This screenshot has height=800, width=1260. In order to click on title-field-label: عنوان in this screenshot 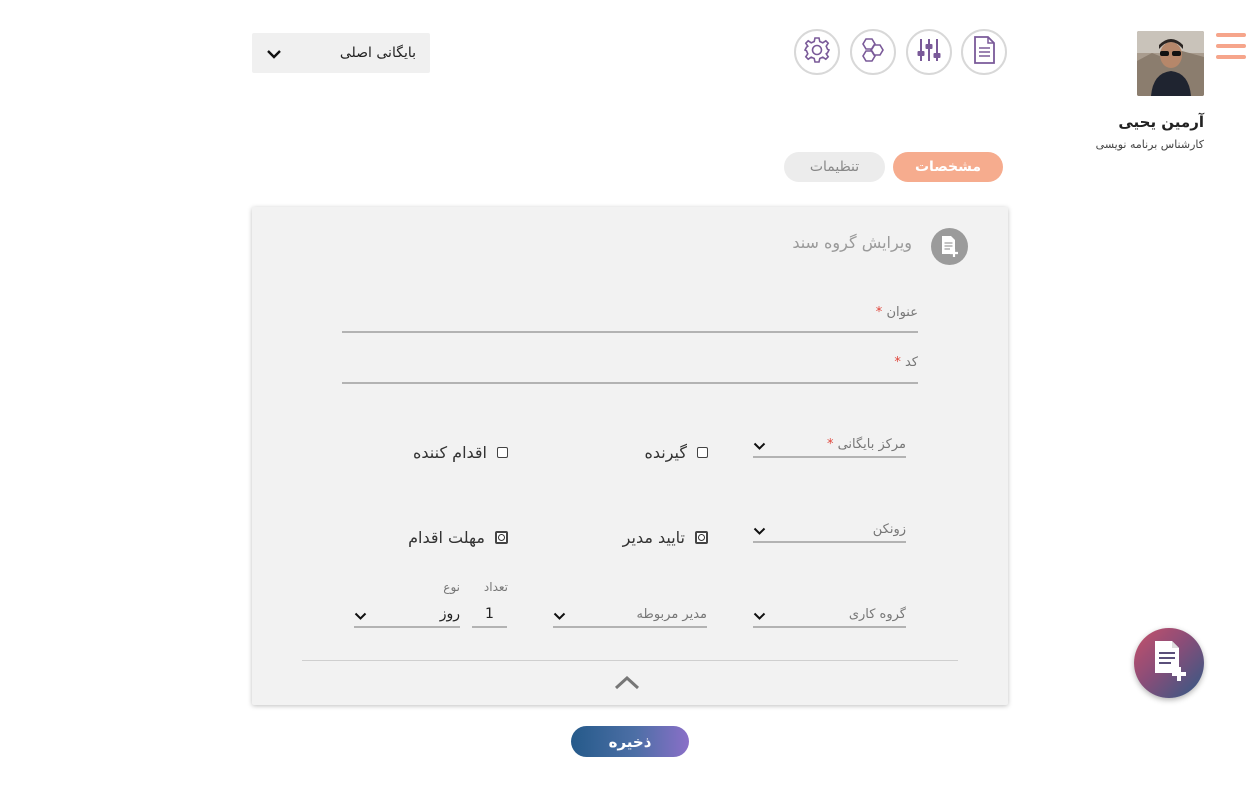, I will do `click(902, 312)`.